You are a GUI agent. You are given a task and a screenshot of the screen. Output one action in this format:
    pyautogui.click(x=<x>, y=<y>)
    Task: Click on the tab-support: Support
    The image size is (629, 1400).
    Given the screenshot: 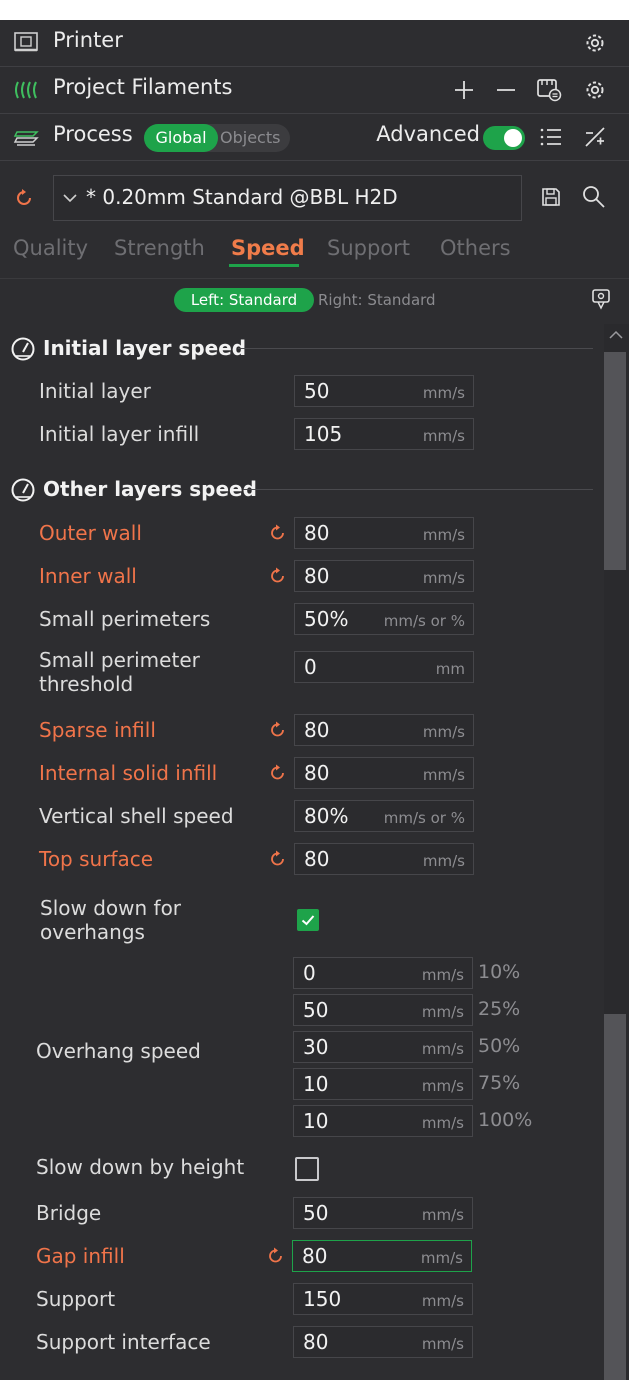 What is the action you would take?
    pyautogui.click(x=368, y=248)
    